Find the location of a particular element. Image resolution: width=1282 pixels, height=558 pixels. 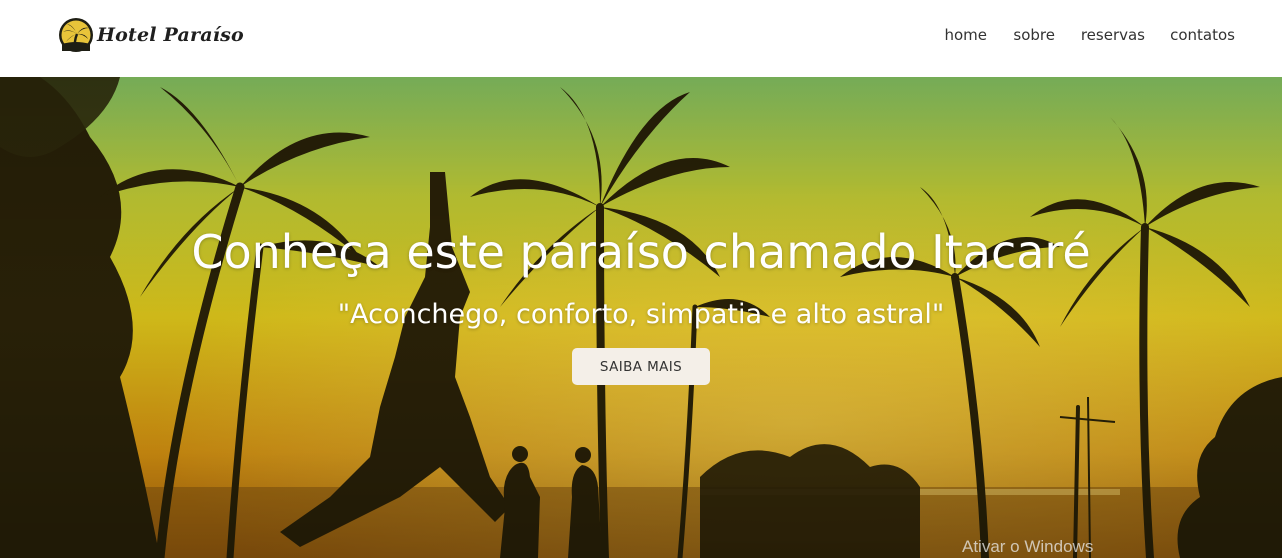

nav-link-home: home is located at coordinates (965, 35).